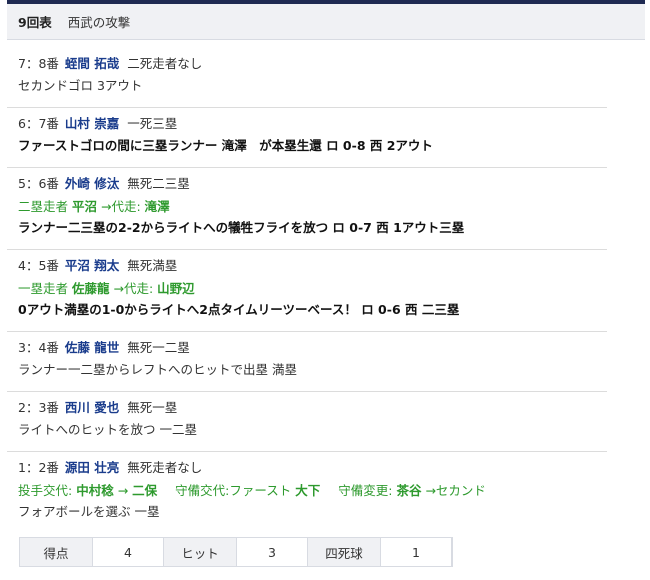 This screenshot has width=650, height=580. What do you see at coordinates (38, 63) in the screenshot?
I see `batting-order: 7：8番` at bounding box center [38, 63].